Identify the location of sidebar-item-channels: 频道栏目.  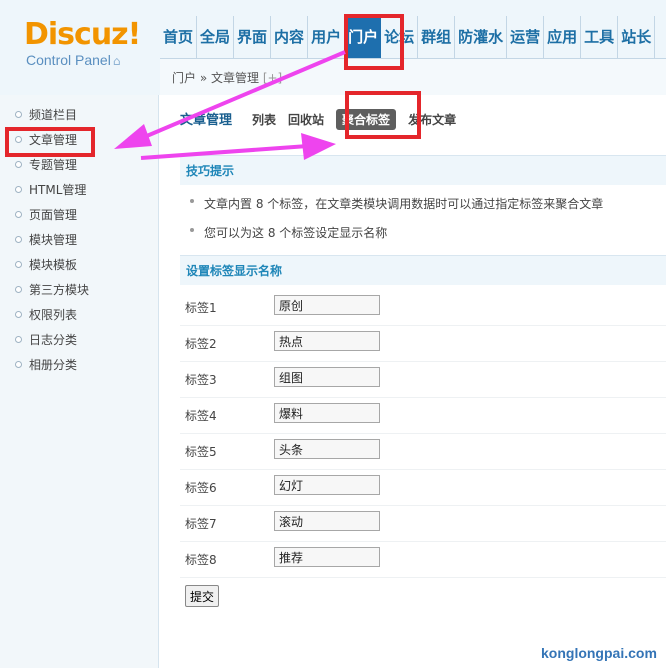
(79, 115).